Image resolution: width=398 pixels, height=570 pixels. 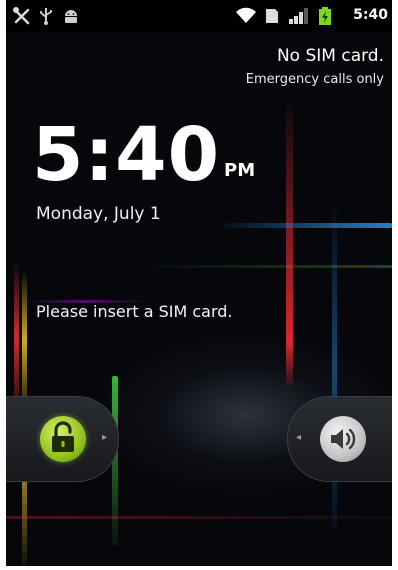 What do you see at coordinates (105, 437) in the screenshot?
I see `chevron-right-icon: ▸` at bounding box center [105, 437].